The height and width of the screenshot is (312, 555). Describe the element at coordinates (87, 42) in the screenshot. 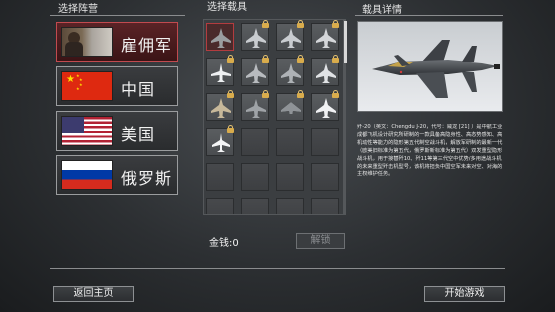

I see `mercenary-emblem-icon` at that location.